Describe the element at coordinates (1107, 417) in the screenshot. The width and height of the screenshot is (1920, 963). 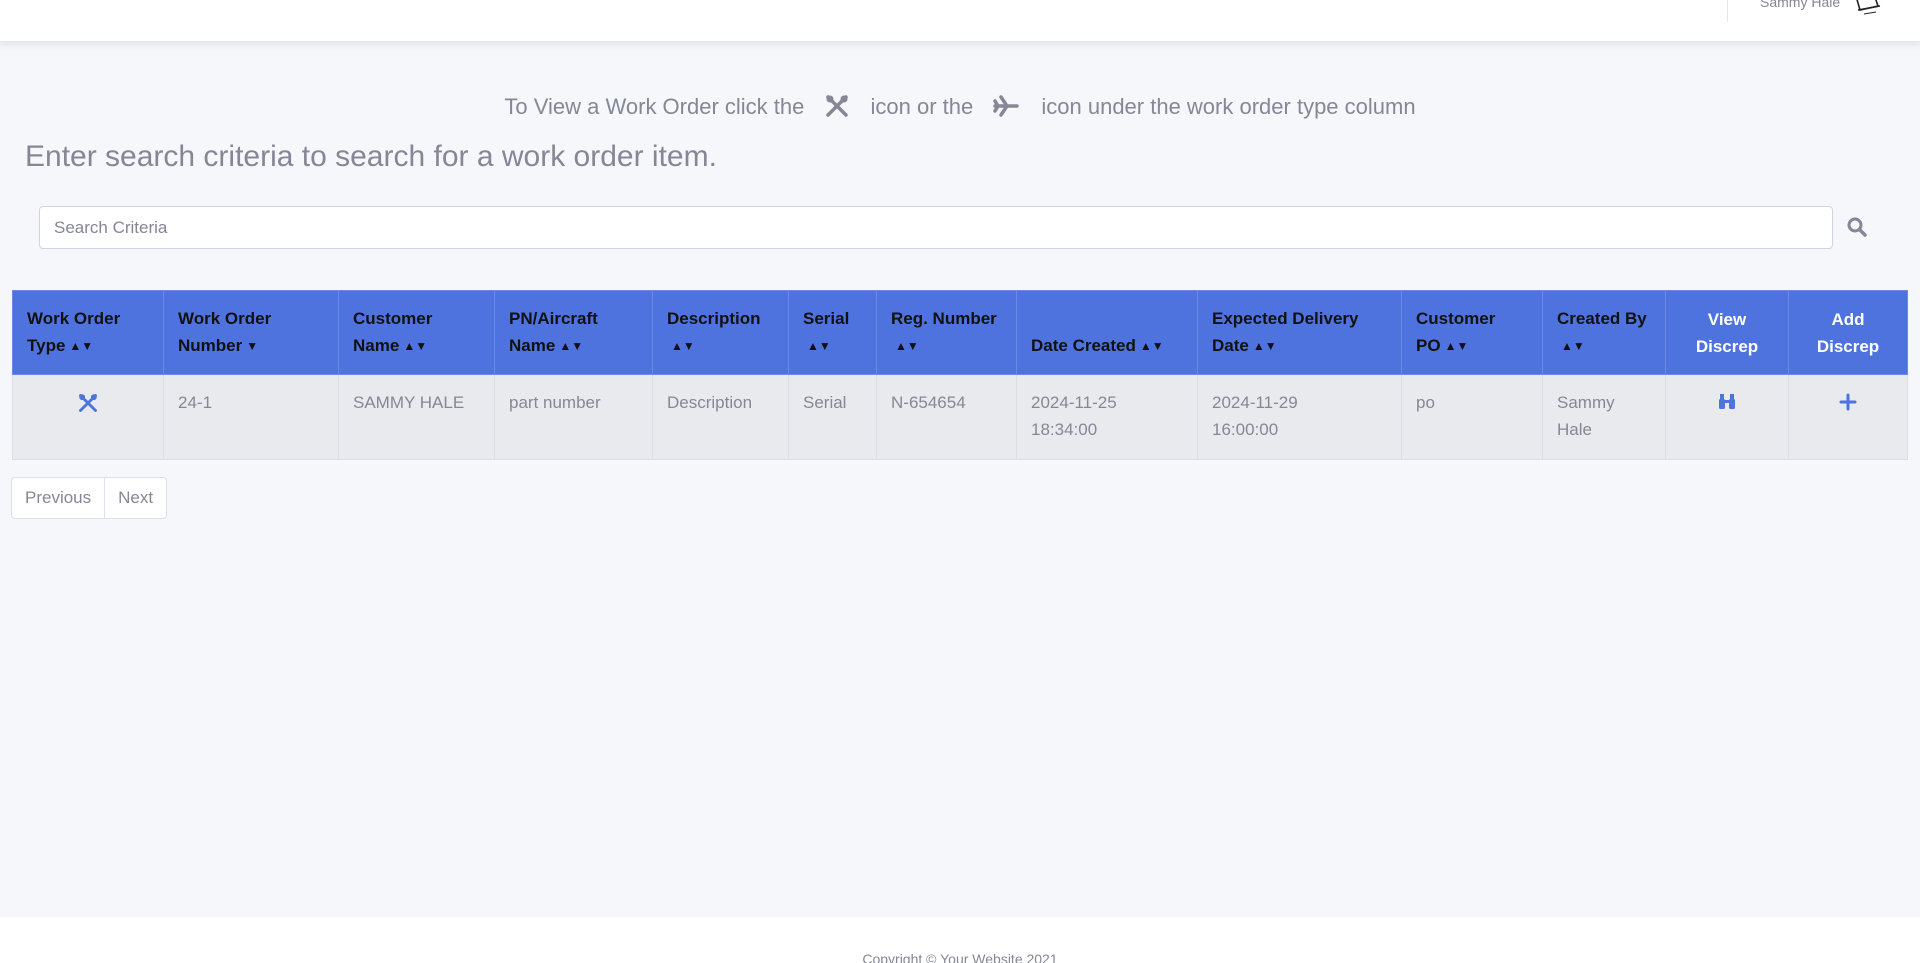
I see `cell-date-created: 2024-11-25 18:34:00` at that location.